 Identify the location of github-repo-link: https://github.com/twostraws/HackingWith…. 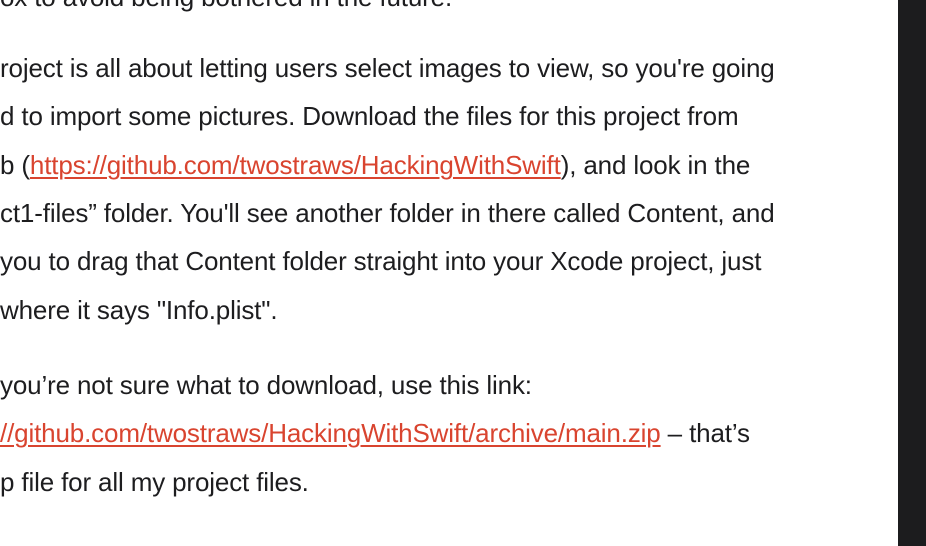
(295, 165).